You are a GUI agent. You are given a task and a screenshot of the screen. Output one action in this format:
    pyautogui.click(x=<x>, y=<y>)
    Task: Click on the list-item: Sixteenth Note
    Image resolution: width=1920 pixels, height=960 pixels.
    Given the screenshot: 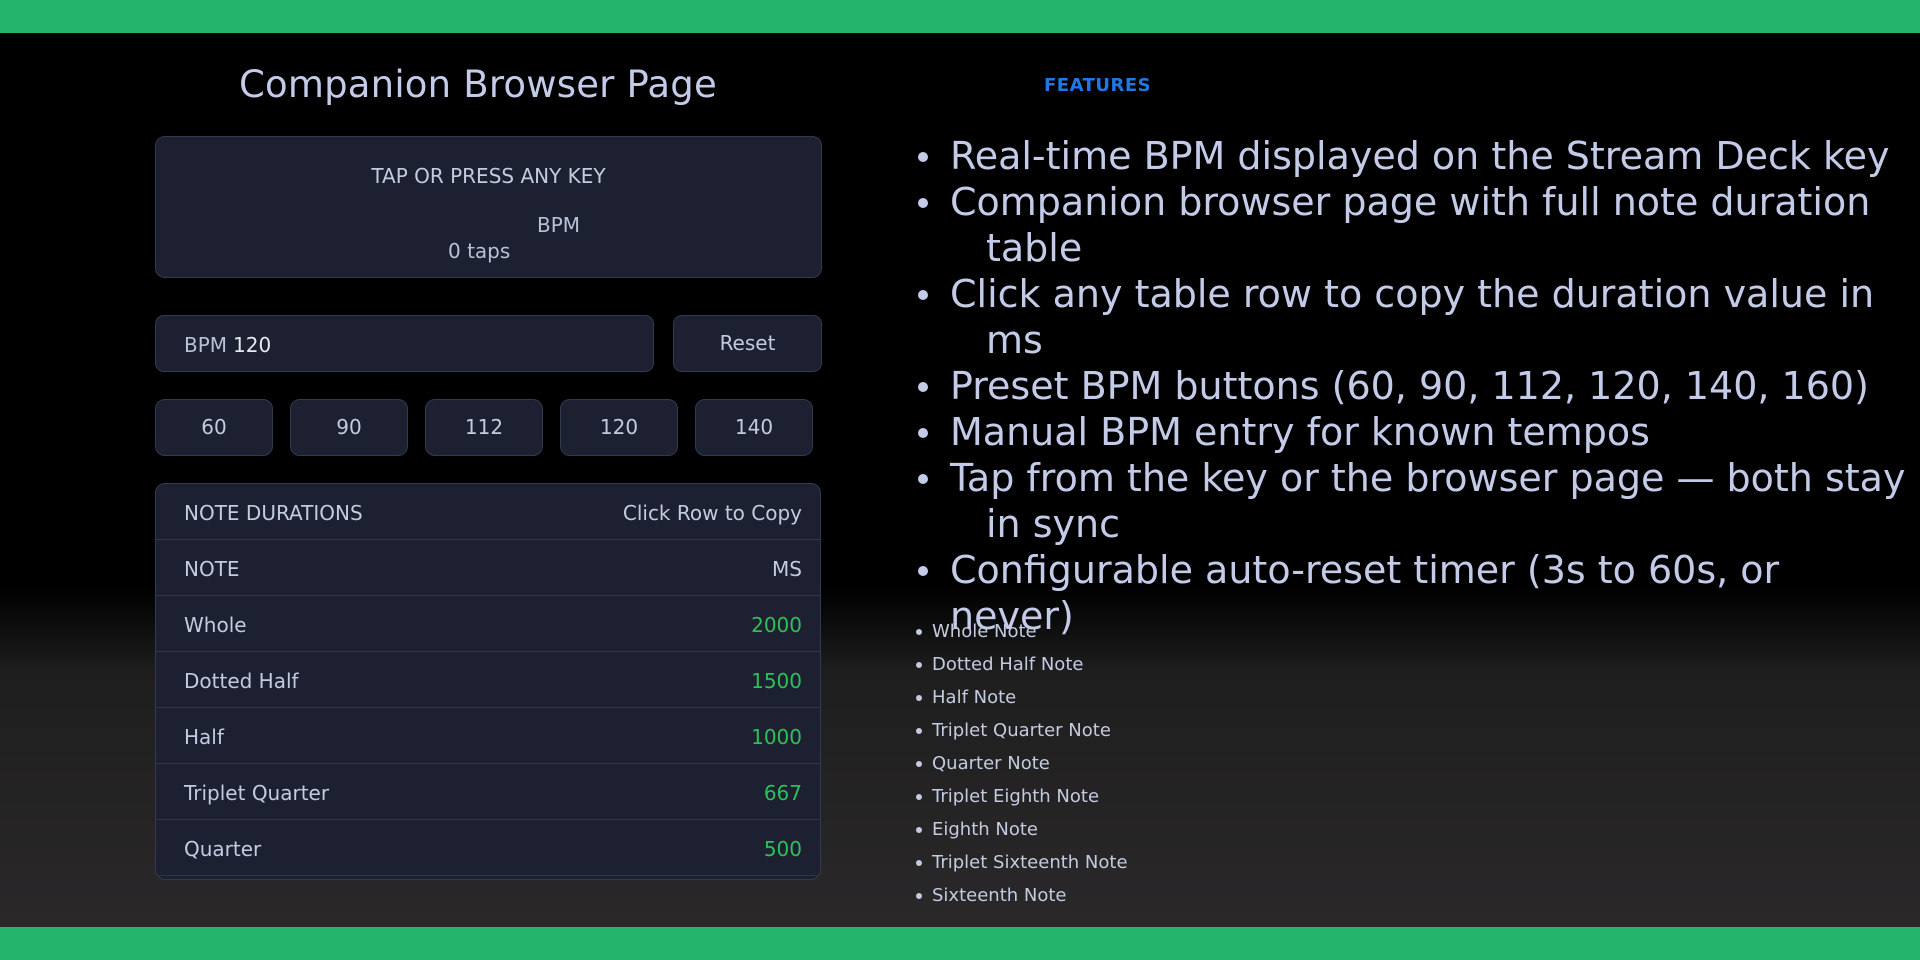 What is the action you would take?
    pyautogui.click(x=1019, y=895)
    